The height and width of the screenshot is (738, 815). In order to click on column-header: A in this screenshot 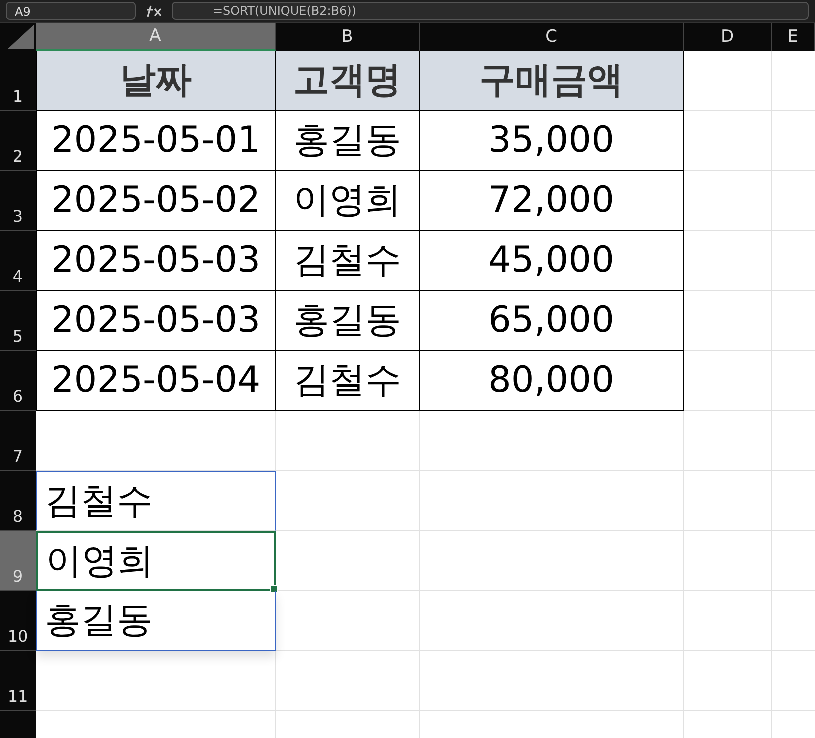, I will do `click(156, 37)`.